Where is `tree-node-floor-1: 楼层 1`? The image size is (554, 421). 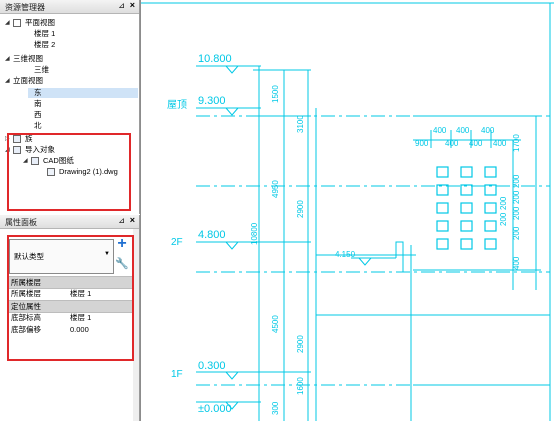
tree-node-floor-1: 楼层 1 is located at coordinates (44, 34).